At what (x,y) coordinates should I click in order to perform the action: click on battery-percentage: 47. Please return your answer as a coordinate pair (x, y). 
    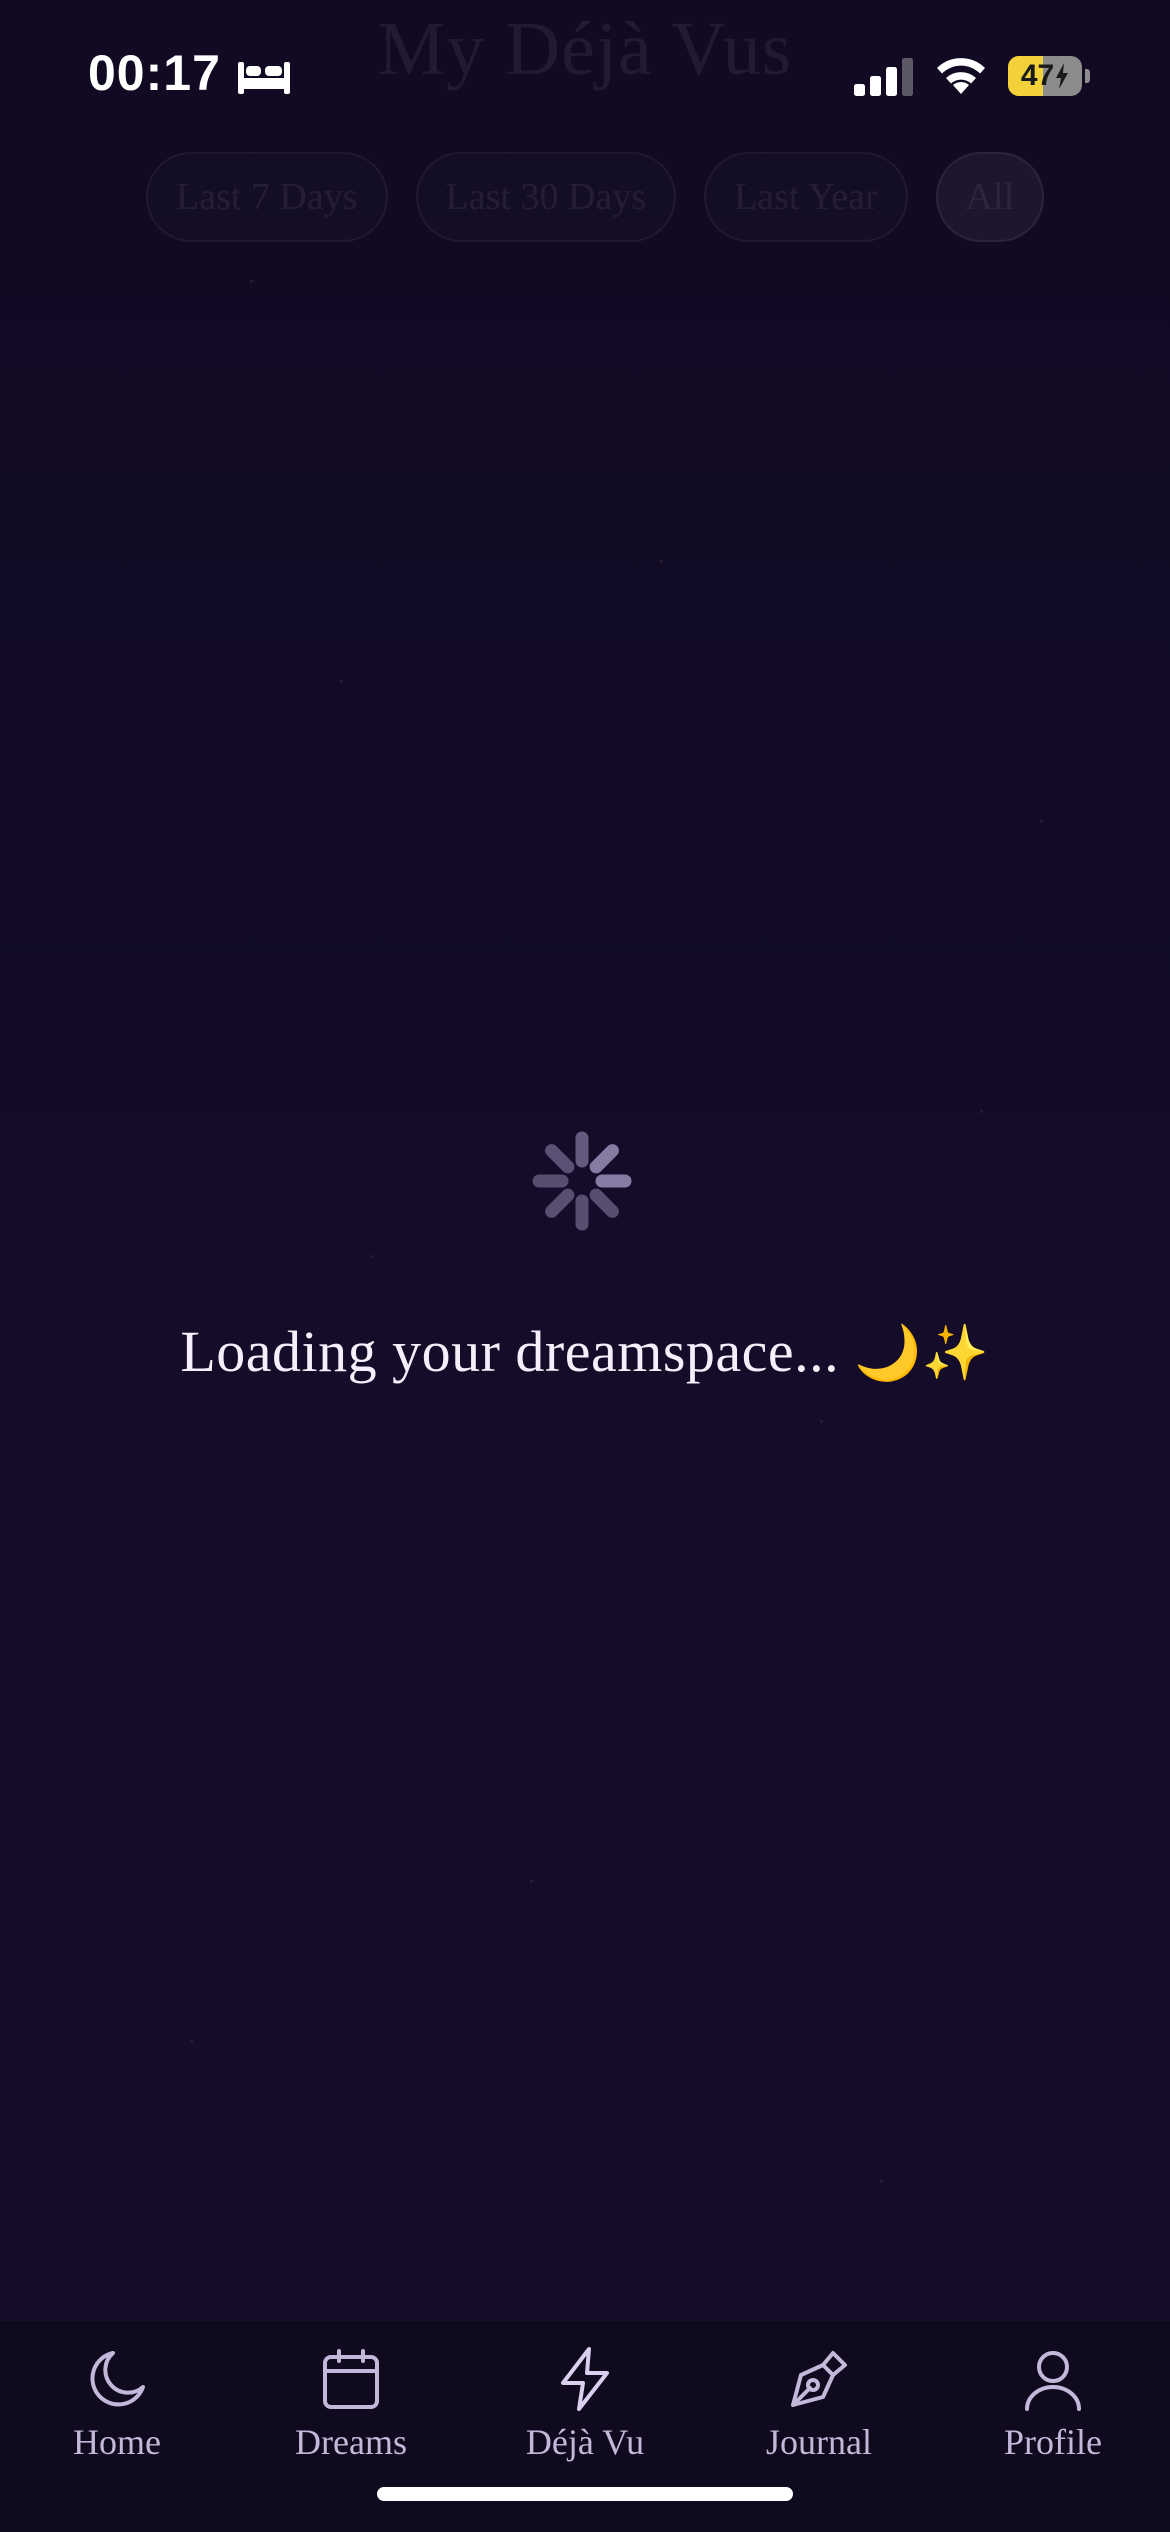
    Looking at the image, I should click on (1037, 75).